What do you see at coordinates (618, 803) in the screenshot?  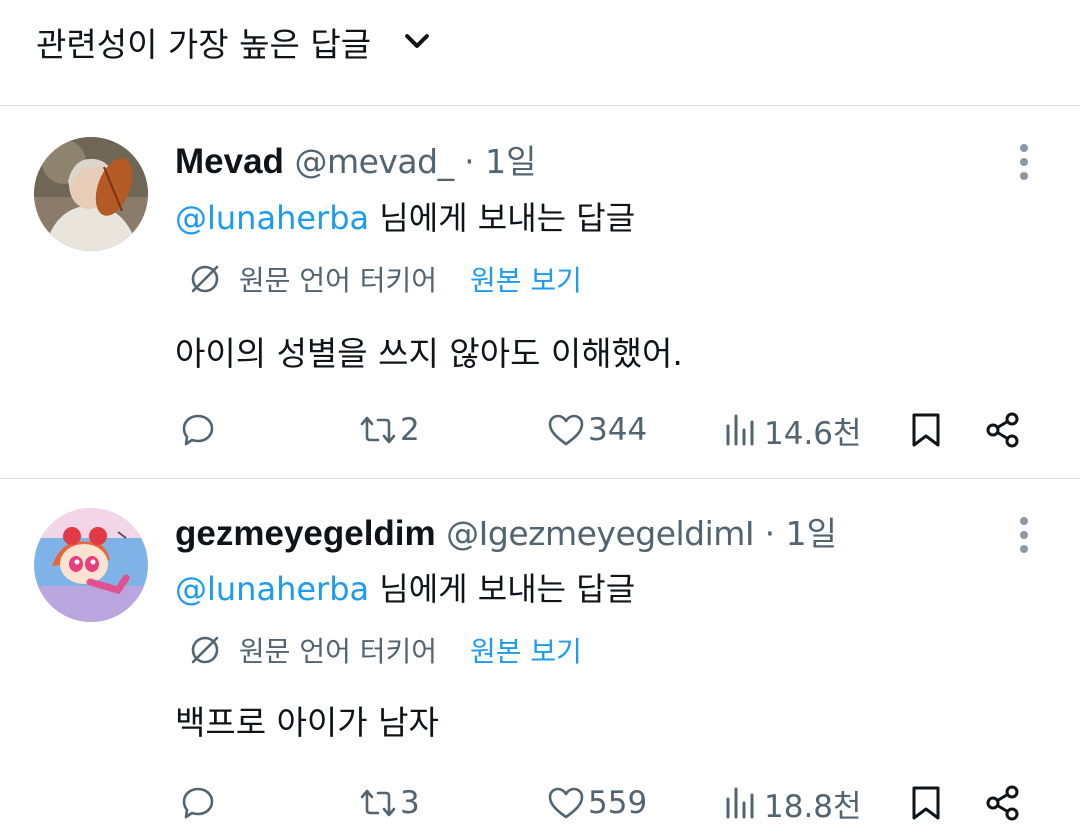 I see `like-count: 559` at bounding box center [618, 803].